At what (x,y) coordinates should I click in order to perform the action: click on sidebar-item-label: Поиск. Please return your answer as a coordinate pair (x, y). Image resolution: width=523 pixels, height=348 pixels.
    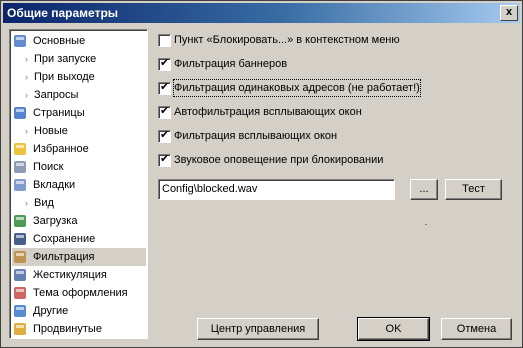
    Looking at the image, I should click on (48, 167).